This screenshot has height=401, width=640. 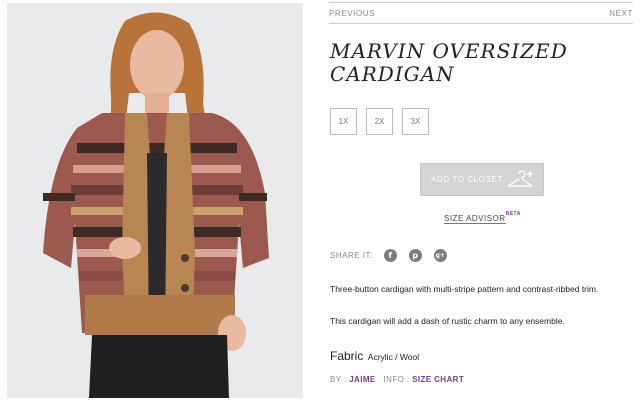 What do you see at coordinates (362, 379) in the screenshot?
I see `author-link: JAIME` at bounding box center [362, 379].